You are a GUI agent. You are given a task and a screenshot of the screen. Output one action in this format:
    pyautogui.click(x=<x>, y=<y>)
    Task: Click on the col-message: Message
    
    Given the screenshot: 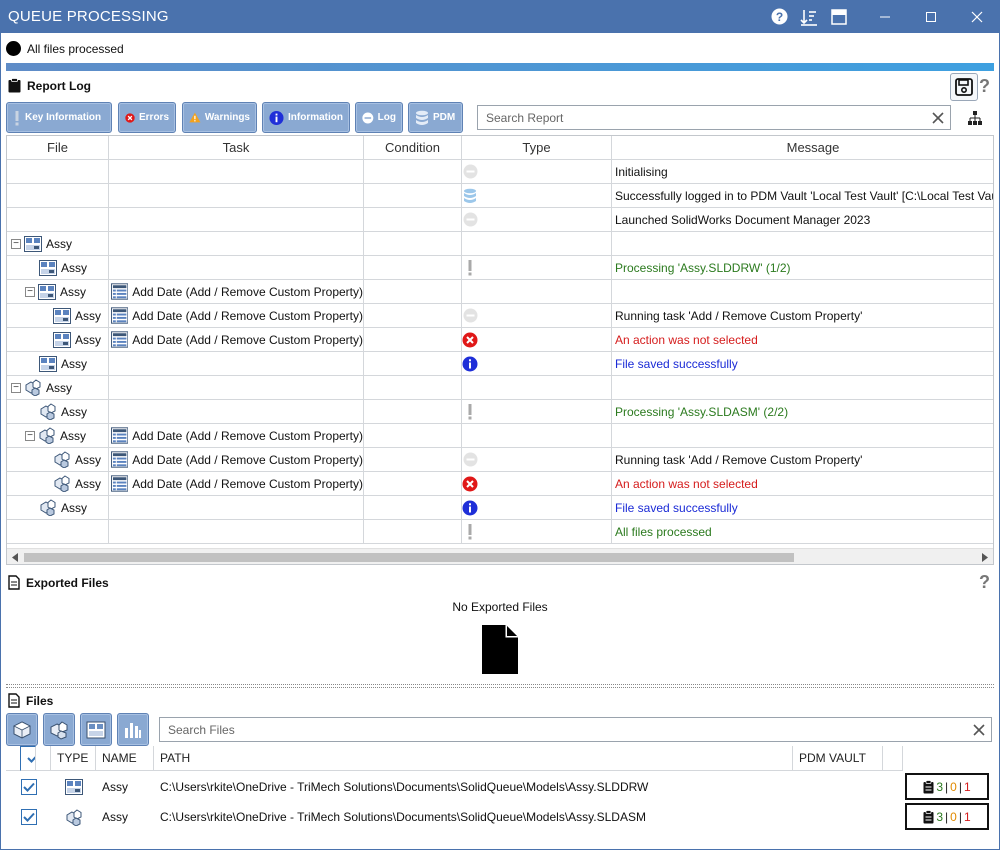 What is the action you would take?
    pyautogui.click(x=802, y=148)
    